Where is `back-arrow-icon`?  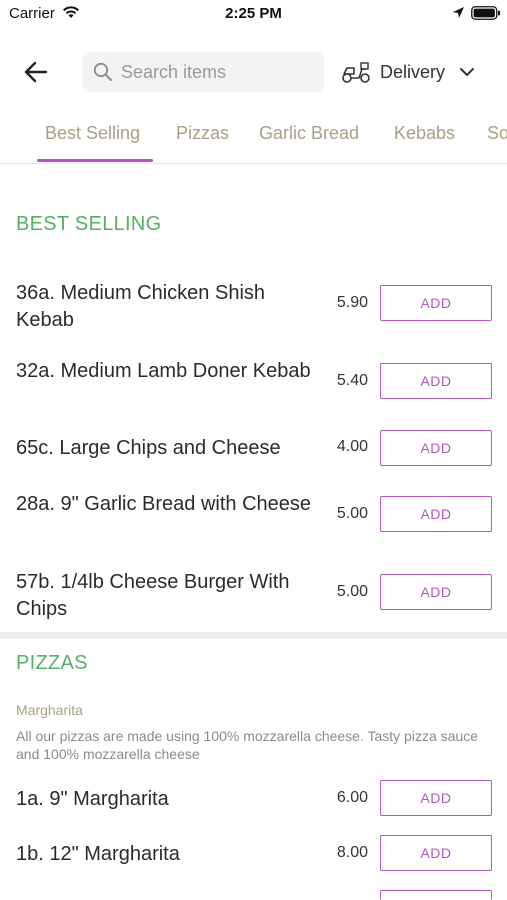
back-arrow-icon is located at coordinates (36, 72).